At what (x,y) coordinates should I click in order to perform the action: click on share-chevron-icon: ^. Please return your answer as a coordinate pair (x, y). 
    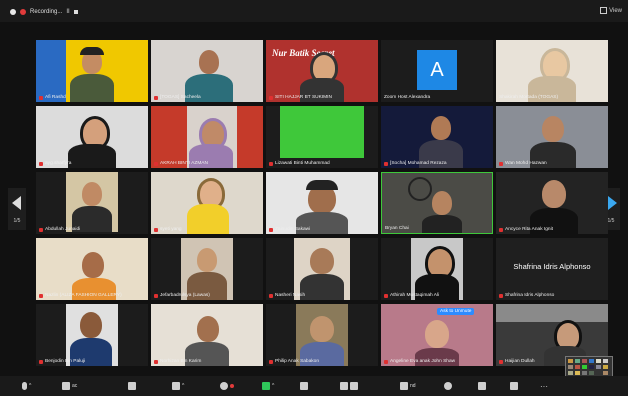
    Looking at the image, I should click on (273, 386).